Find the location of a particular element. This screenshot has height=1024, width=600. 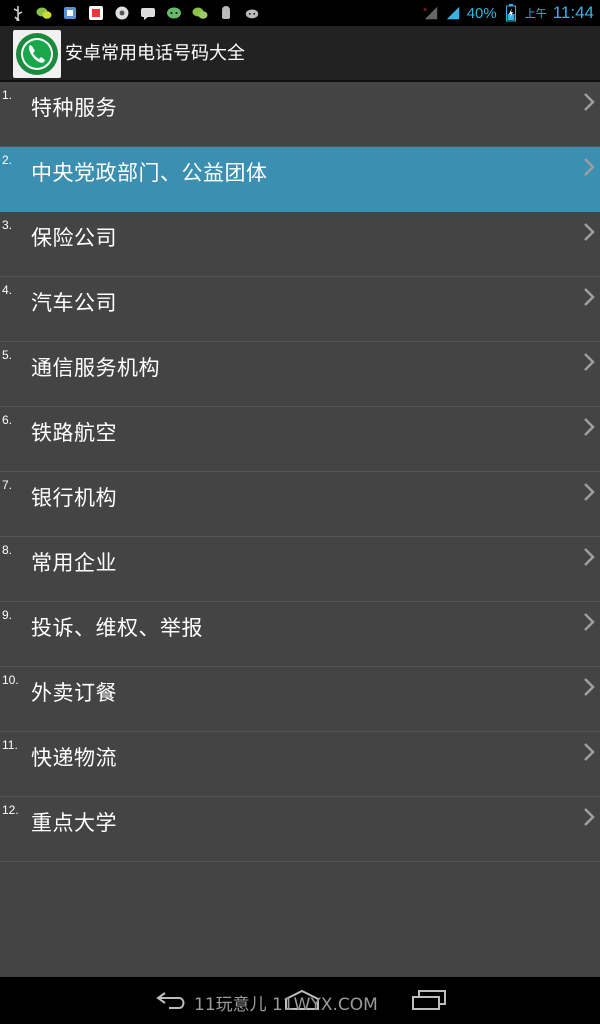

notification-icons is located at coordinates (135, 13).